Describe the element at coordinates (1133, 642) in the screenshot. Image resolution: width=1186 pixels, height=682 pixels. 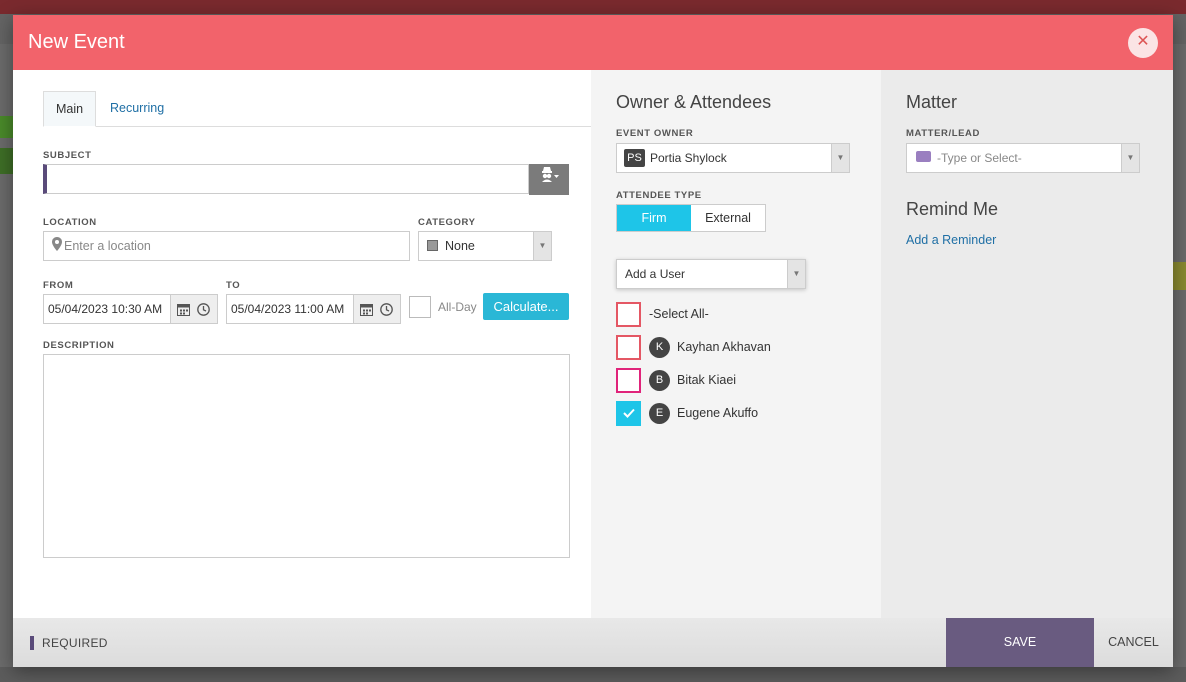
I see `cancel-button: CANCEL` at that location.